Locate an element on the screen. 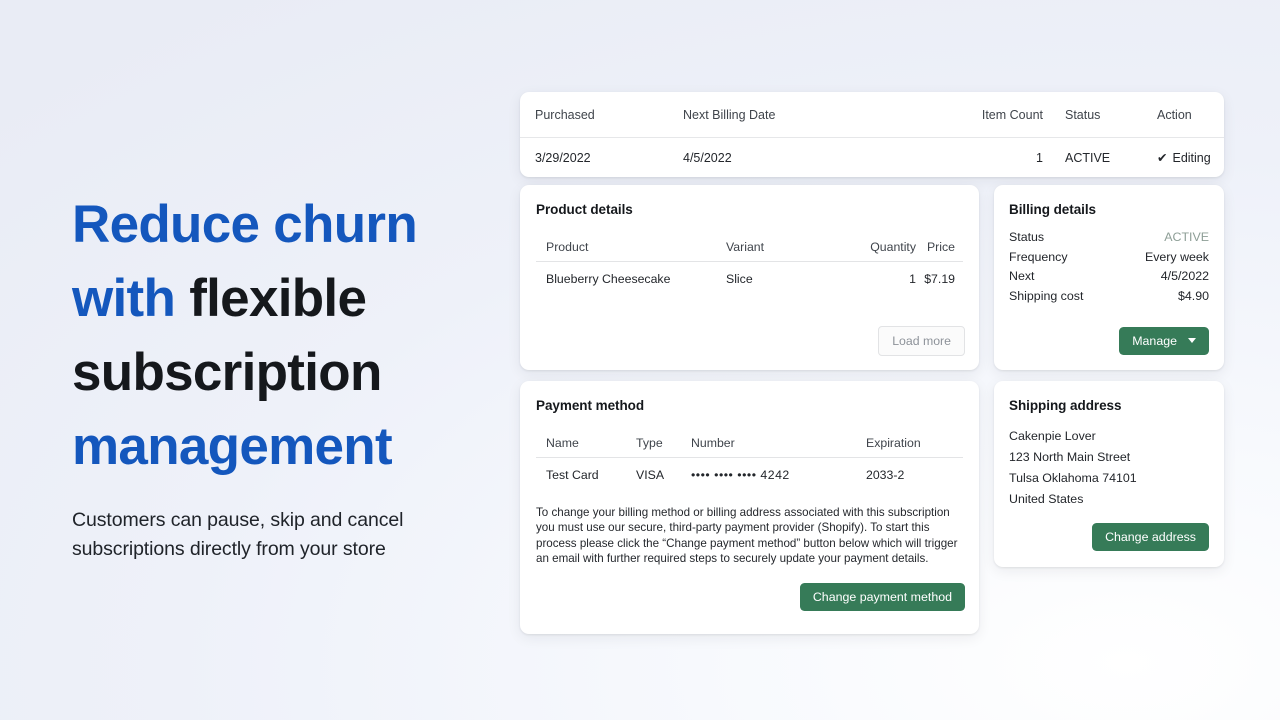  column-header-status: Status is located at coordinates (1083, 114).